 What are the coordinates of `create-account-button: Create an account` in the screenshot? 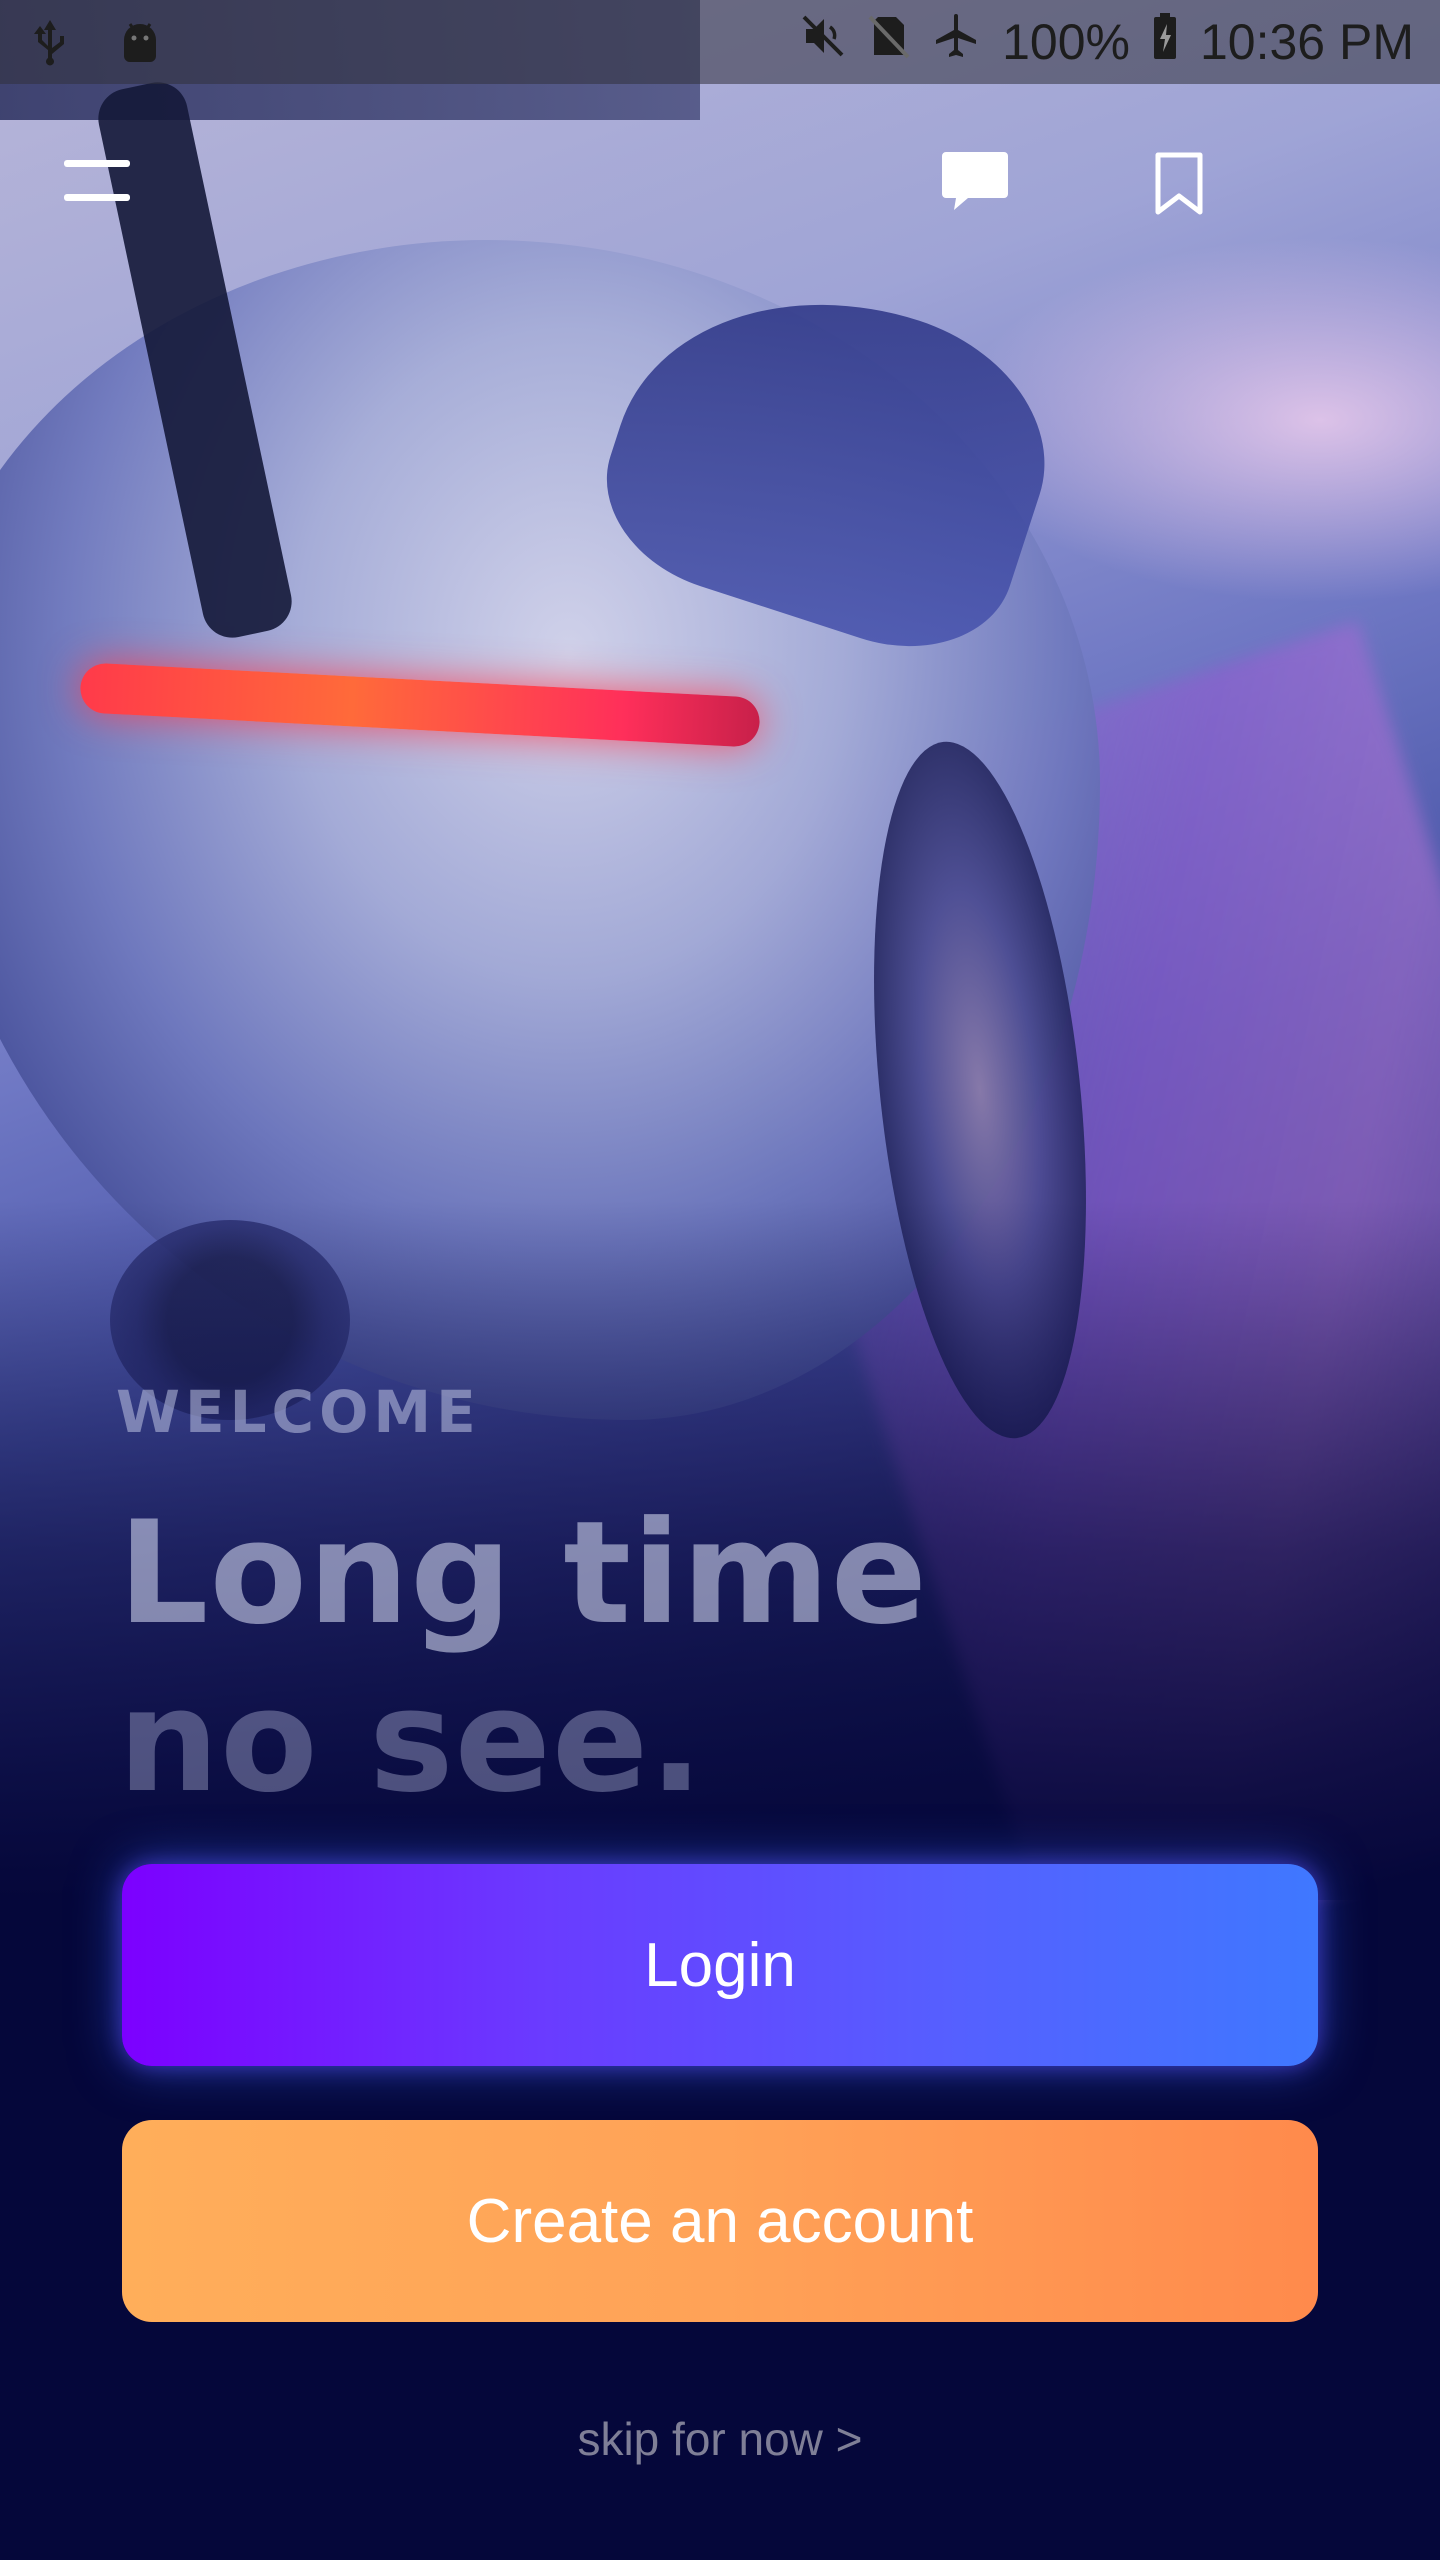 It's located at (720, 2221).